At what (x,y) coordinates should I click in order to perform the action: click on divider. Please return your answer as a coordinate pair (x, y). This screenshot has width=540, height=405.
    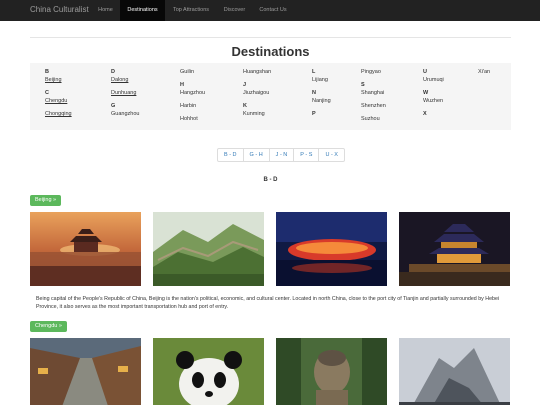
    Looking at the image, I should click on (270, 37).